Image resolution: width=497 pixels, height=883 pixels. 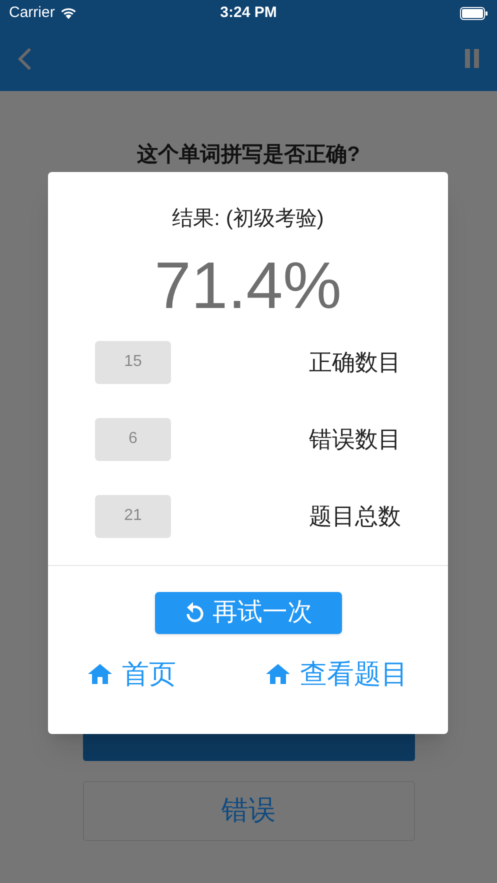 What do you see at coordinates (68, 13) in the screenshot?
I see `wifi-icon` at bounding box center [68, 13].